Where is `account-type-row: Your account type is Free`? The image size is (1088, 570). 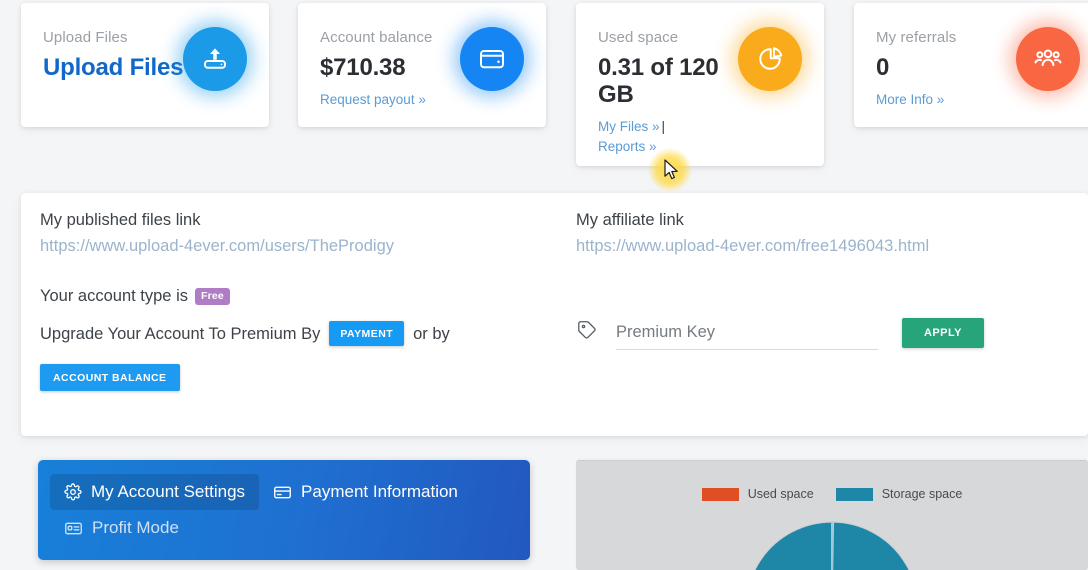
account-type-row: Your account type is Free is located at coordinates (300, 296).